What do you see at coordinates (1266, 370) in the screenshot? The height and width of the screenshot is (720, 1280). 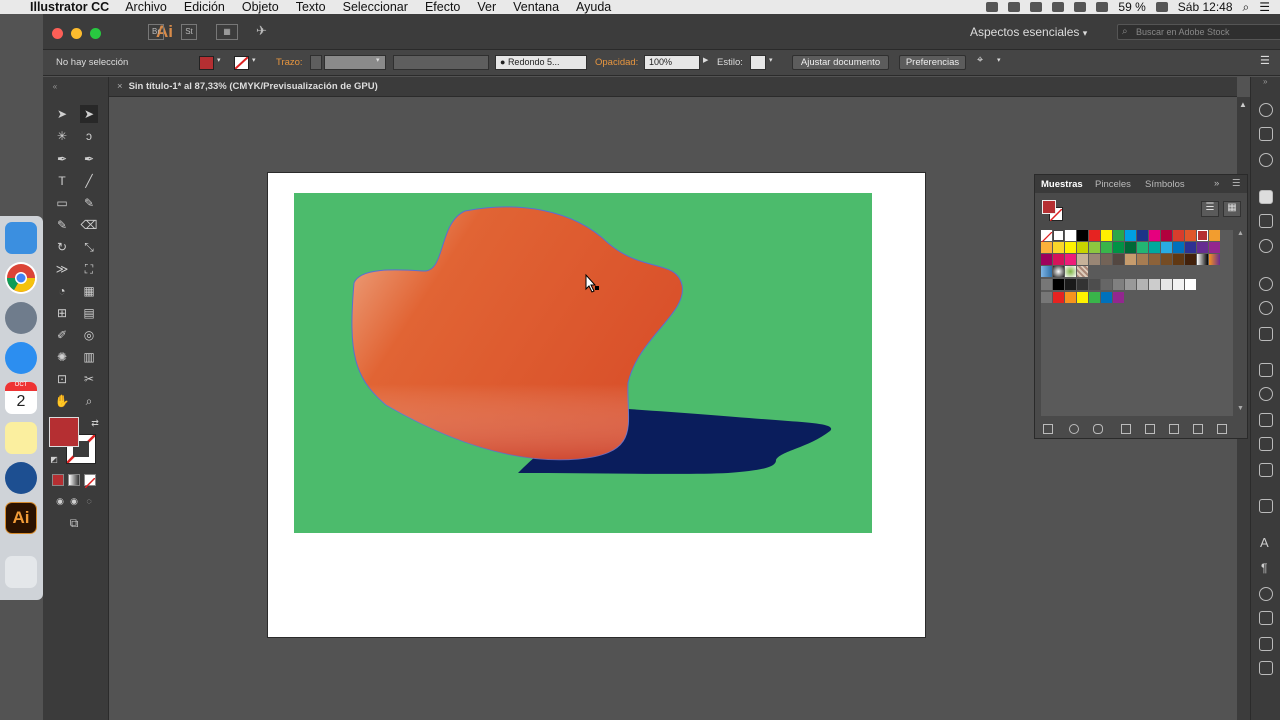 I see `transparency-panel-icon` at bounding box center [1266, 370].